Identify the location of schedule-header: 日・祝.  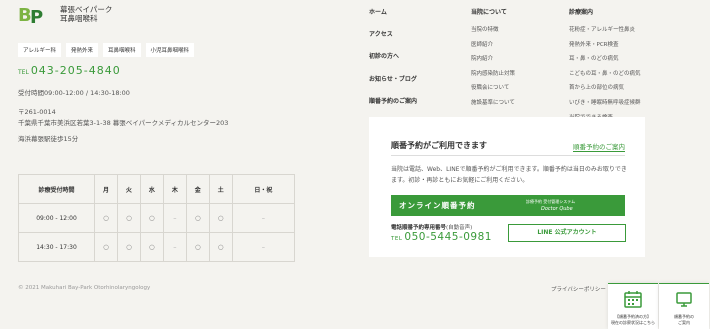
(263, 189).